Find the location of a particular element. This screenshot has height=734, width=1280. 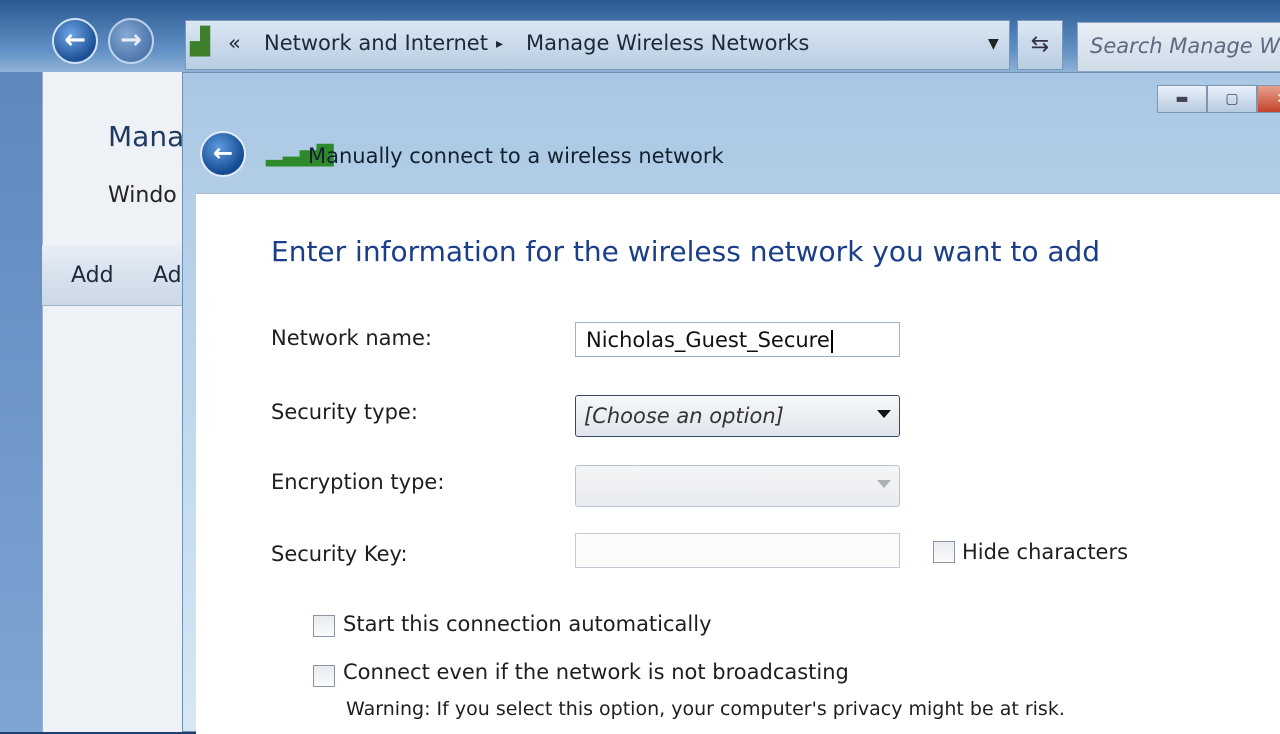

forward-arrow-icon: → is located at coordinates (131, 40).